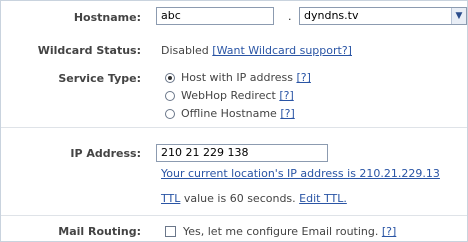 This screenshot has width=468, height=242. I want to click on mail-routing-label: Mail Routing:, so click(99, 231).